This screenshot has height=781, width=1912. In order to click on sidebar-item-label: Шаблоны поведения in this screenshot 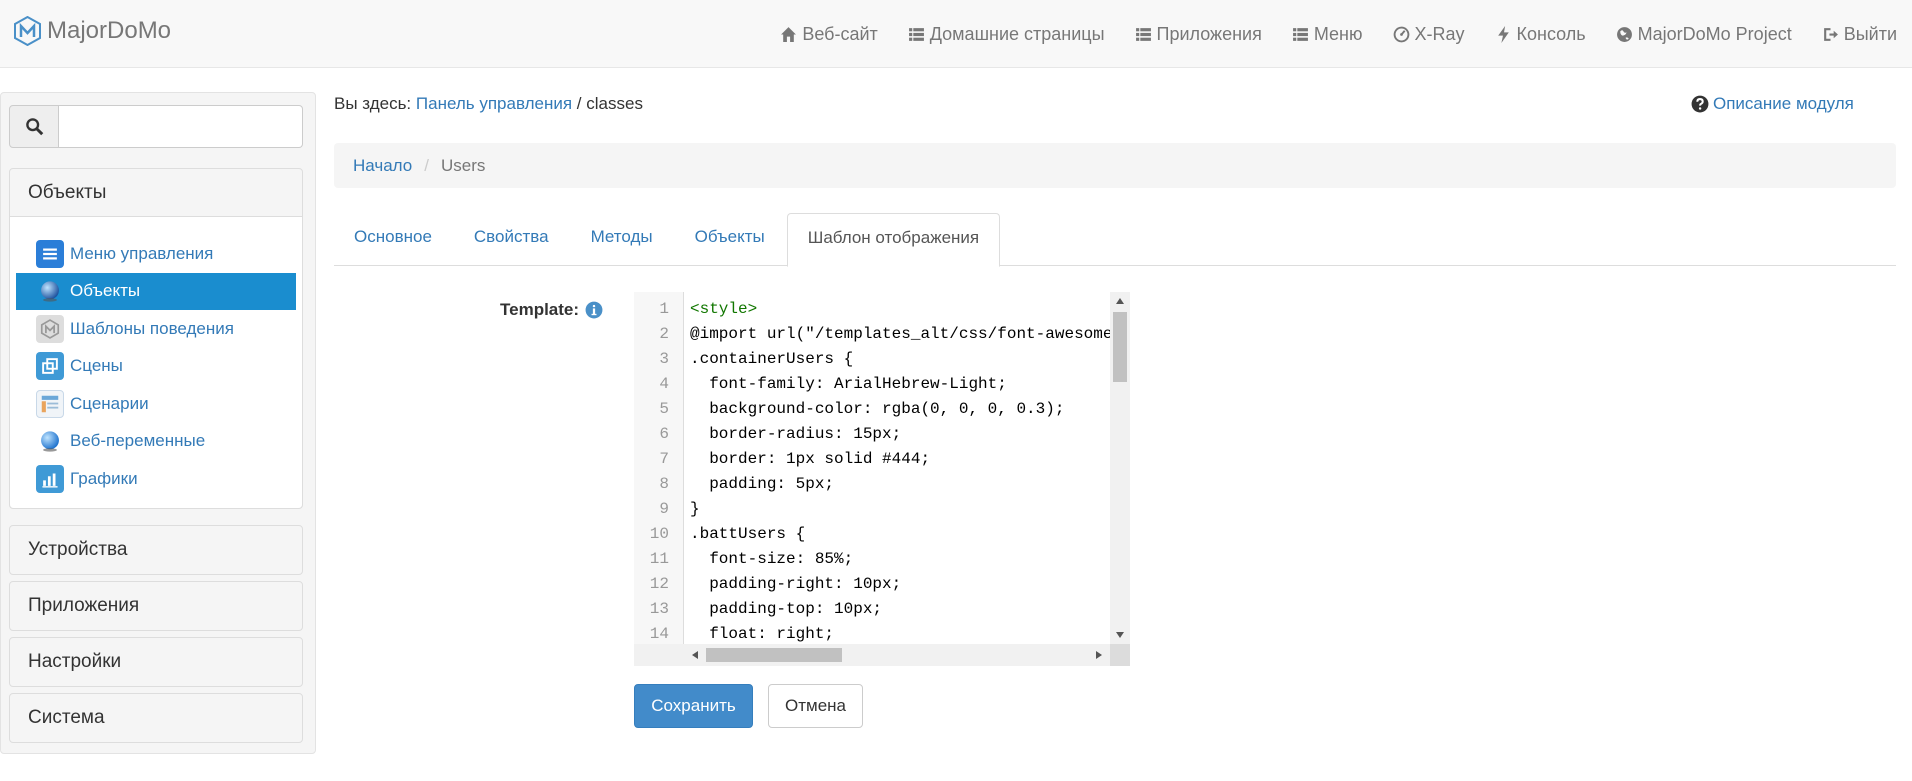, I will do `click(152, 328)`.